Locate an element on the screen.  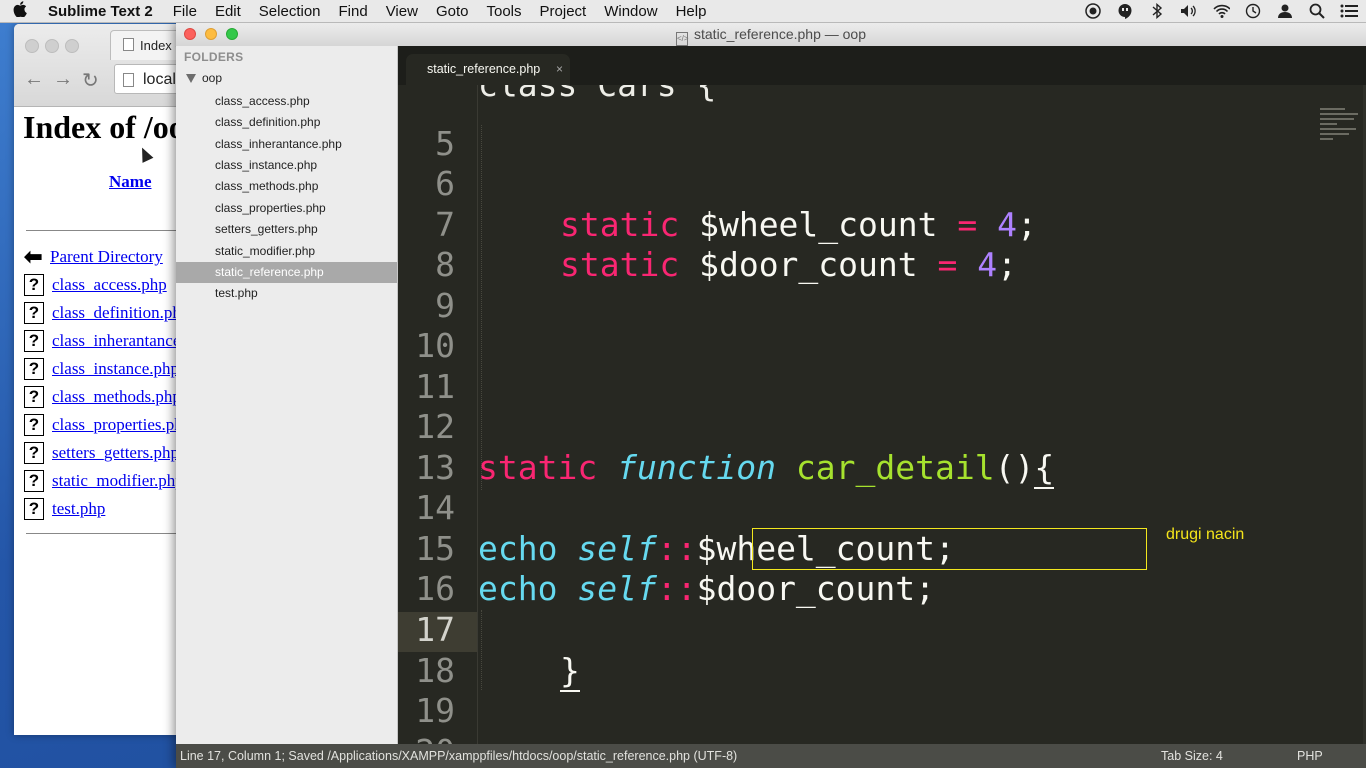
tab-size-selector: Tab Size: 4 is located at coordinates (1192, 756).